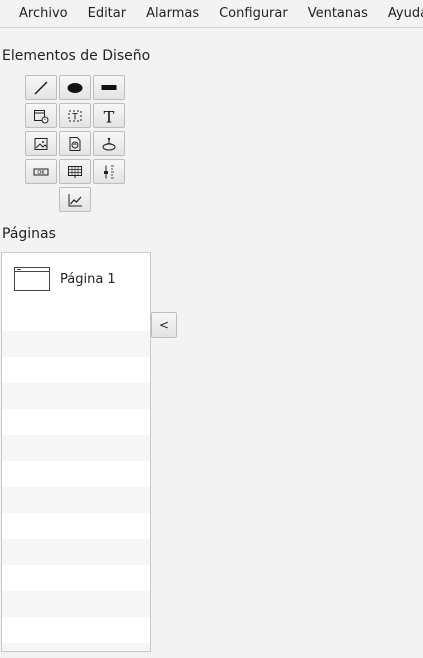  I want to click on svg-text: OK, so click(41, 173).